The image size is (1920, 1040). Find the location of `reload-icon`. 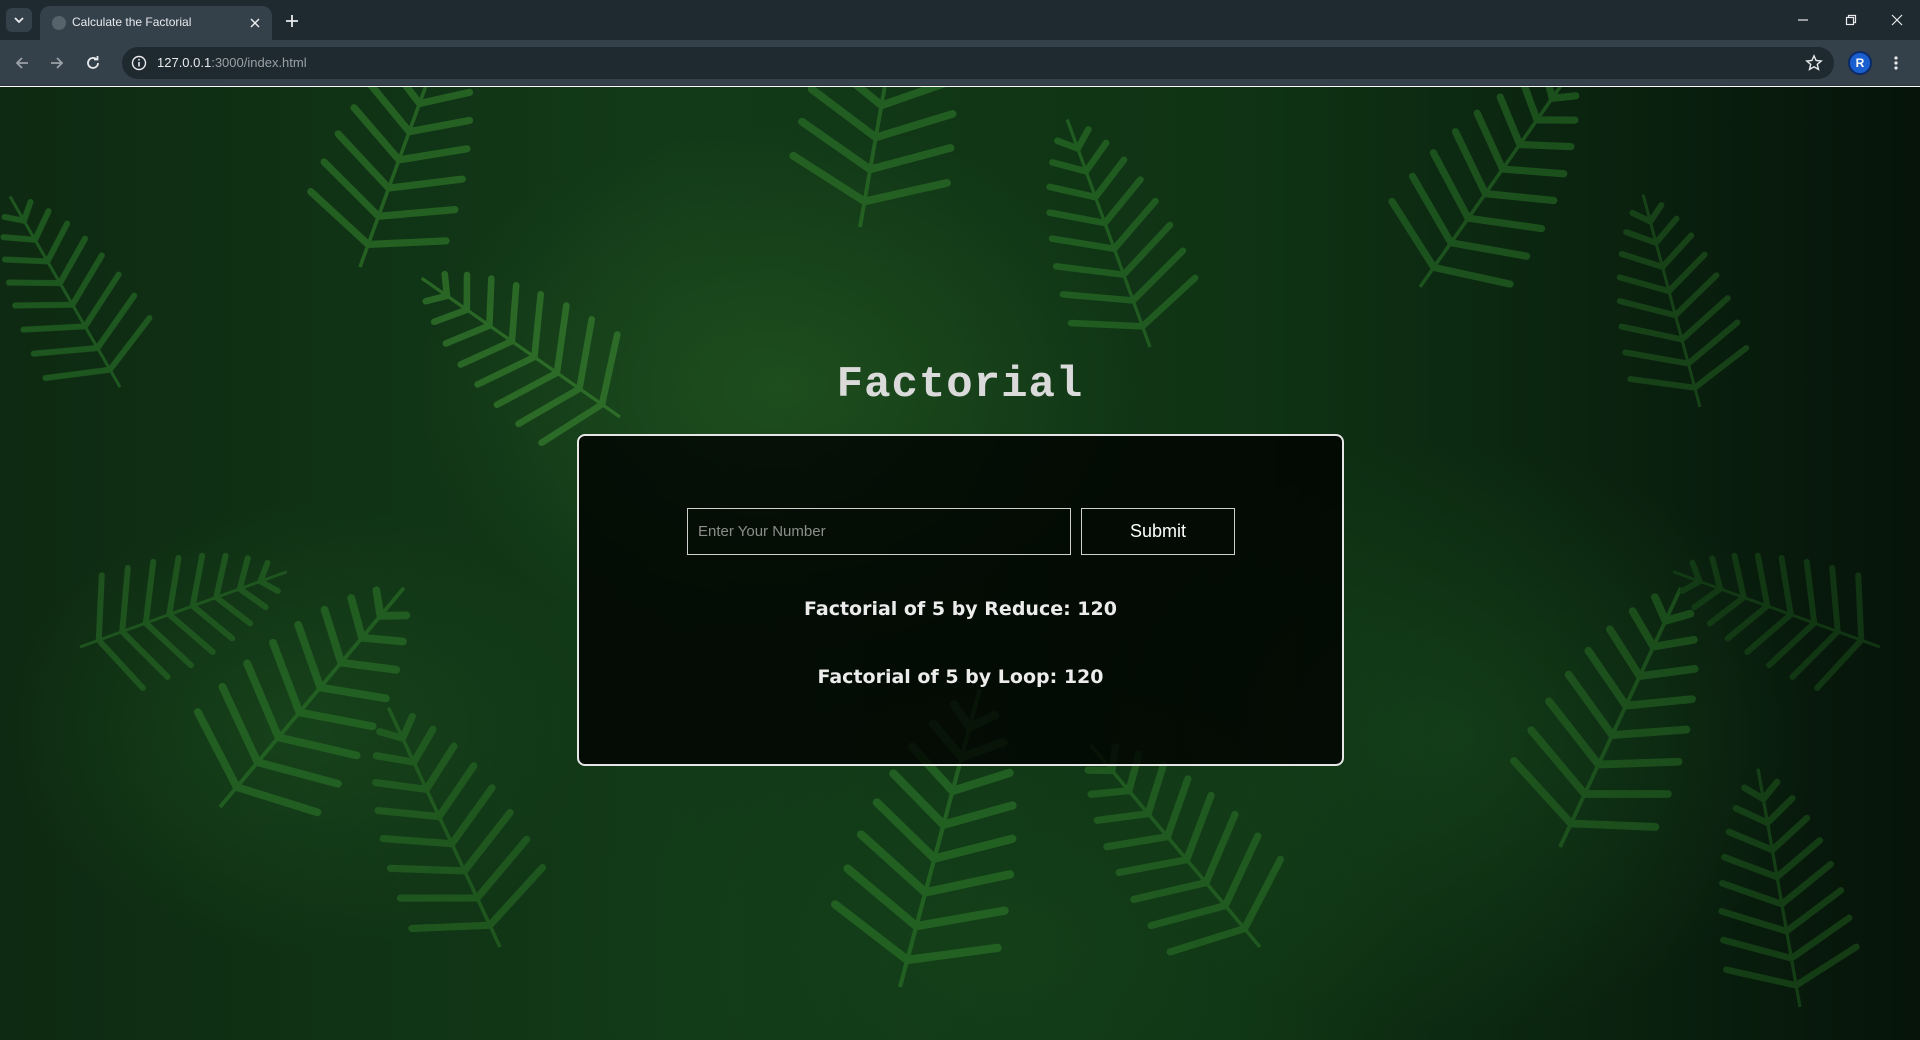

reload-icon is located at coordinates (93, 62).